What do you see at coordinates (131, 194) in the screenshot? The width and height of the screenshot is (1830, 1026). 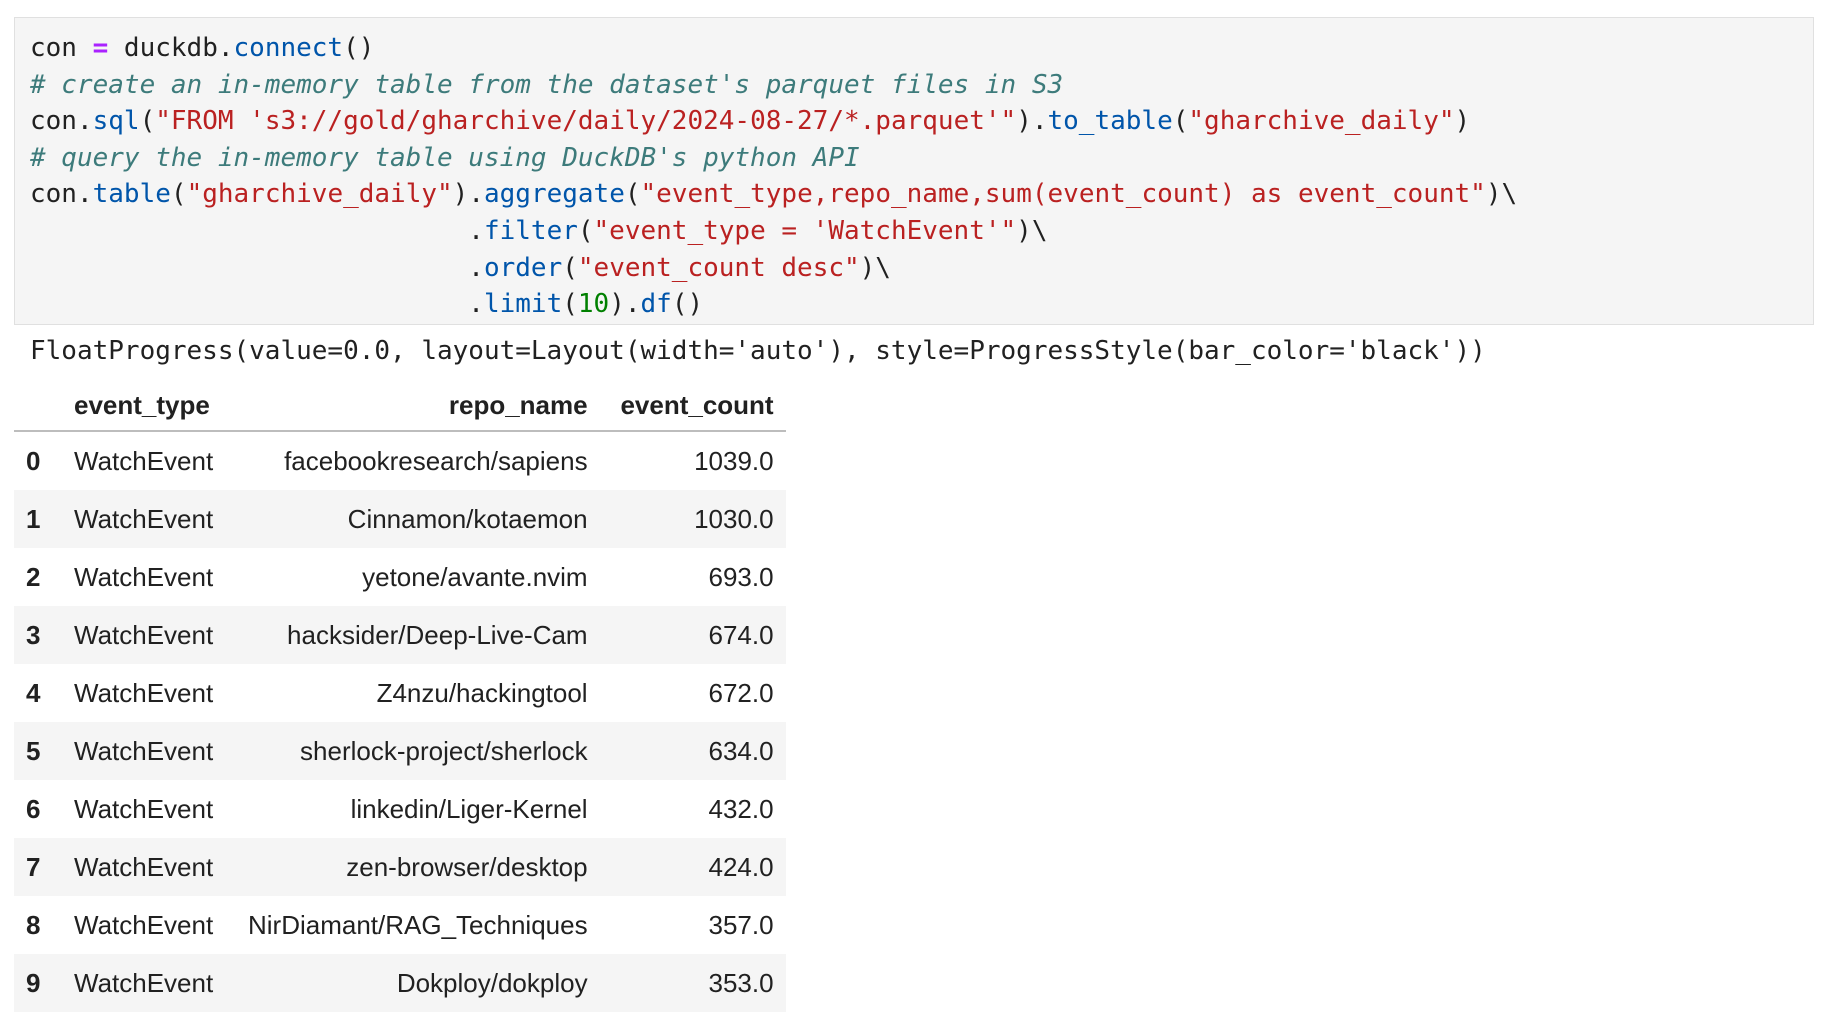 I see `code-token: table` at bounding box center [131, 194].